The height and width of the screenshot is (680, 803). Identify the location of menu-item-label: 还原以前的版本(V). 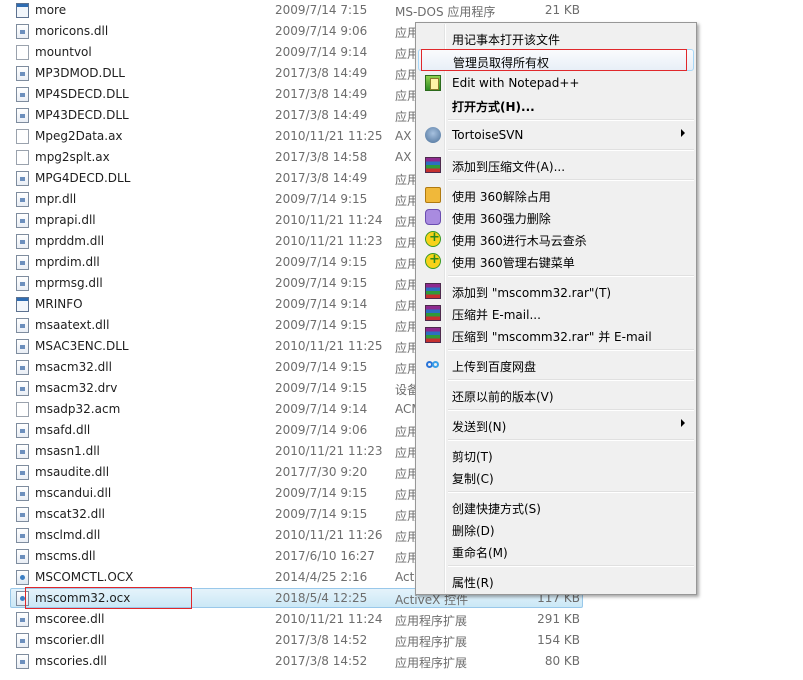
(503, 397).